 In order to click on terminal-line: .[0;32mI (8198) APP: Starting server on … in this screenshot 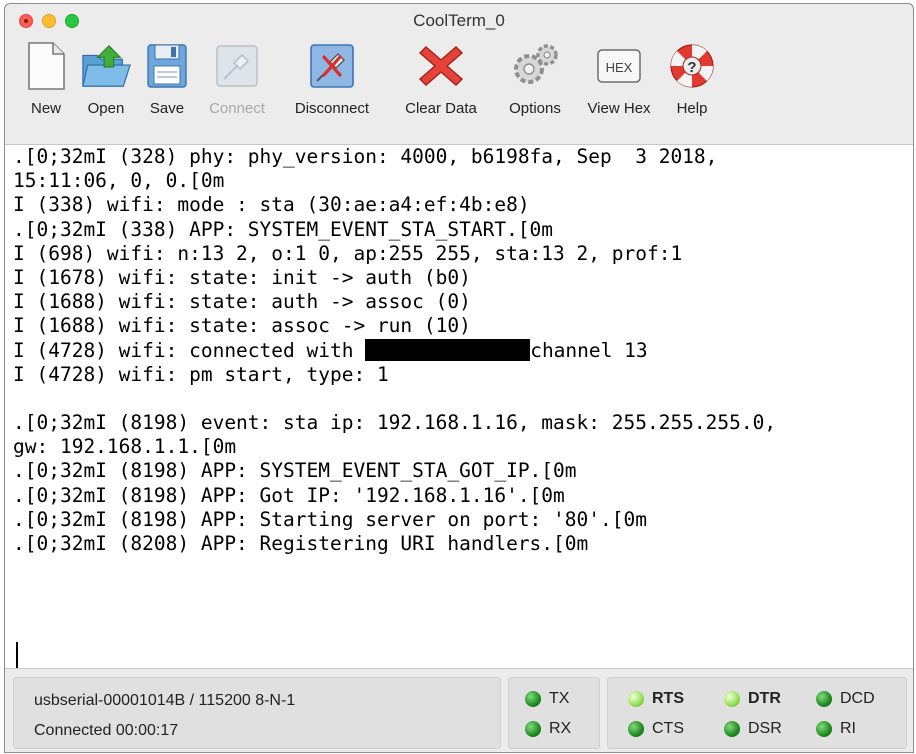, I will do `click(330, 519)`.